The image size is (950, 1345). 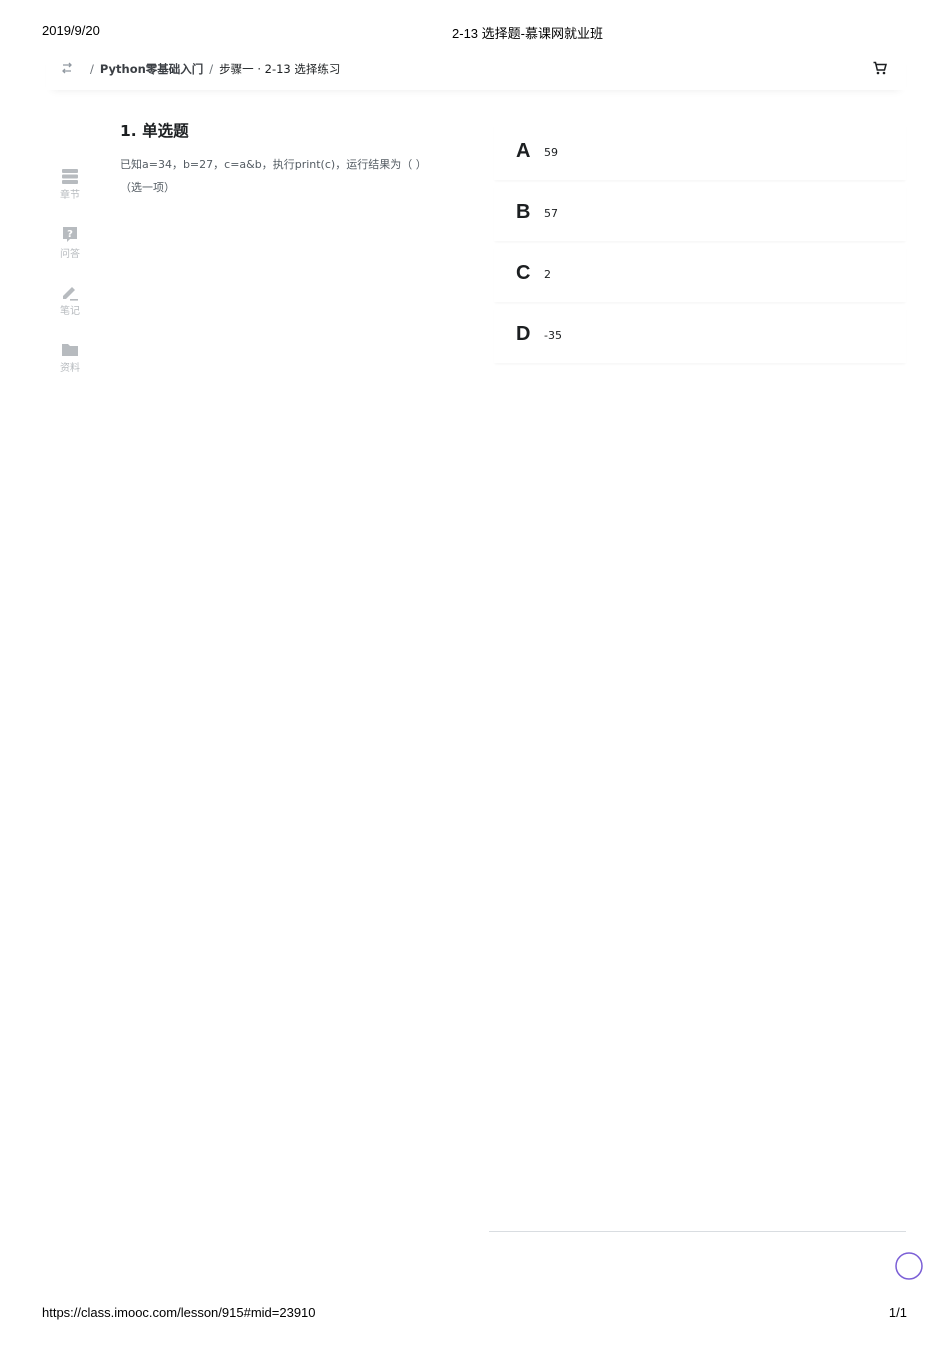 What do you see at coordinates (880, 68) in the screenshot?
I see `cart-icon` at bounding box center [880, 68].